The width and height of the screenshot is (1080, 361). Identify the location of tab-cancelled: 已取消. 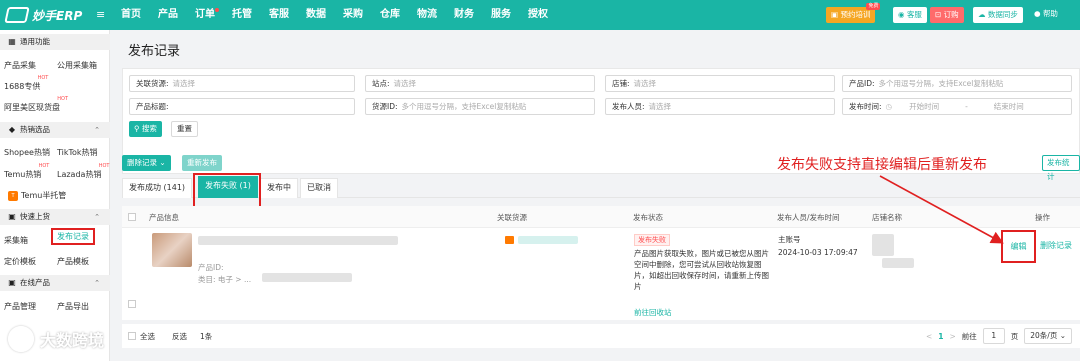
(319, 188).